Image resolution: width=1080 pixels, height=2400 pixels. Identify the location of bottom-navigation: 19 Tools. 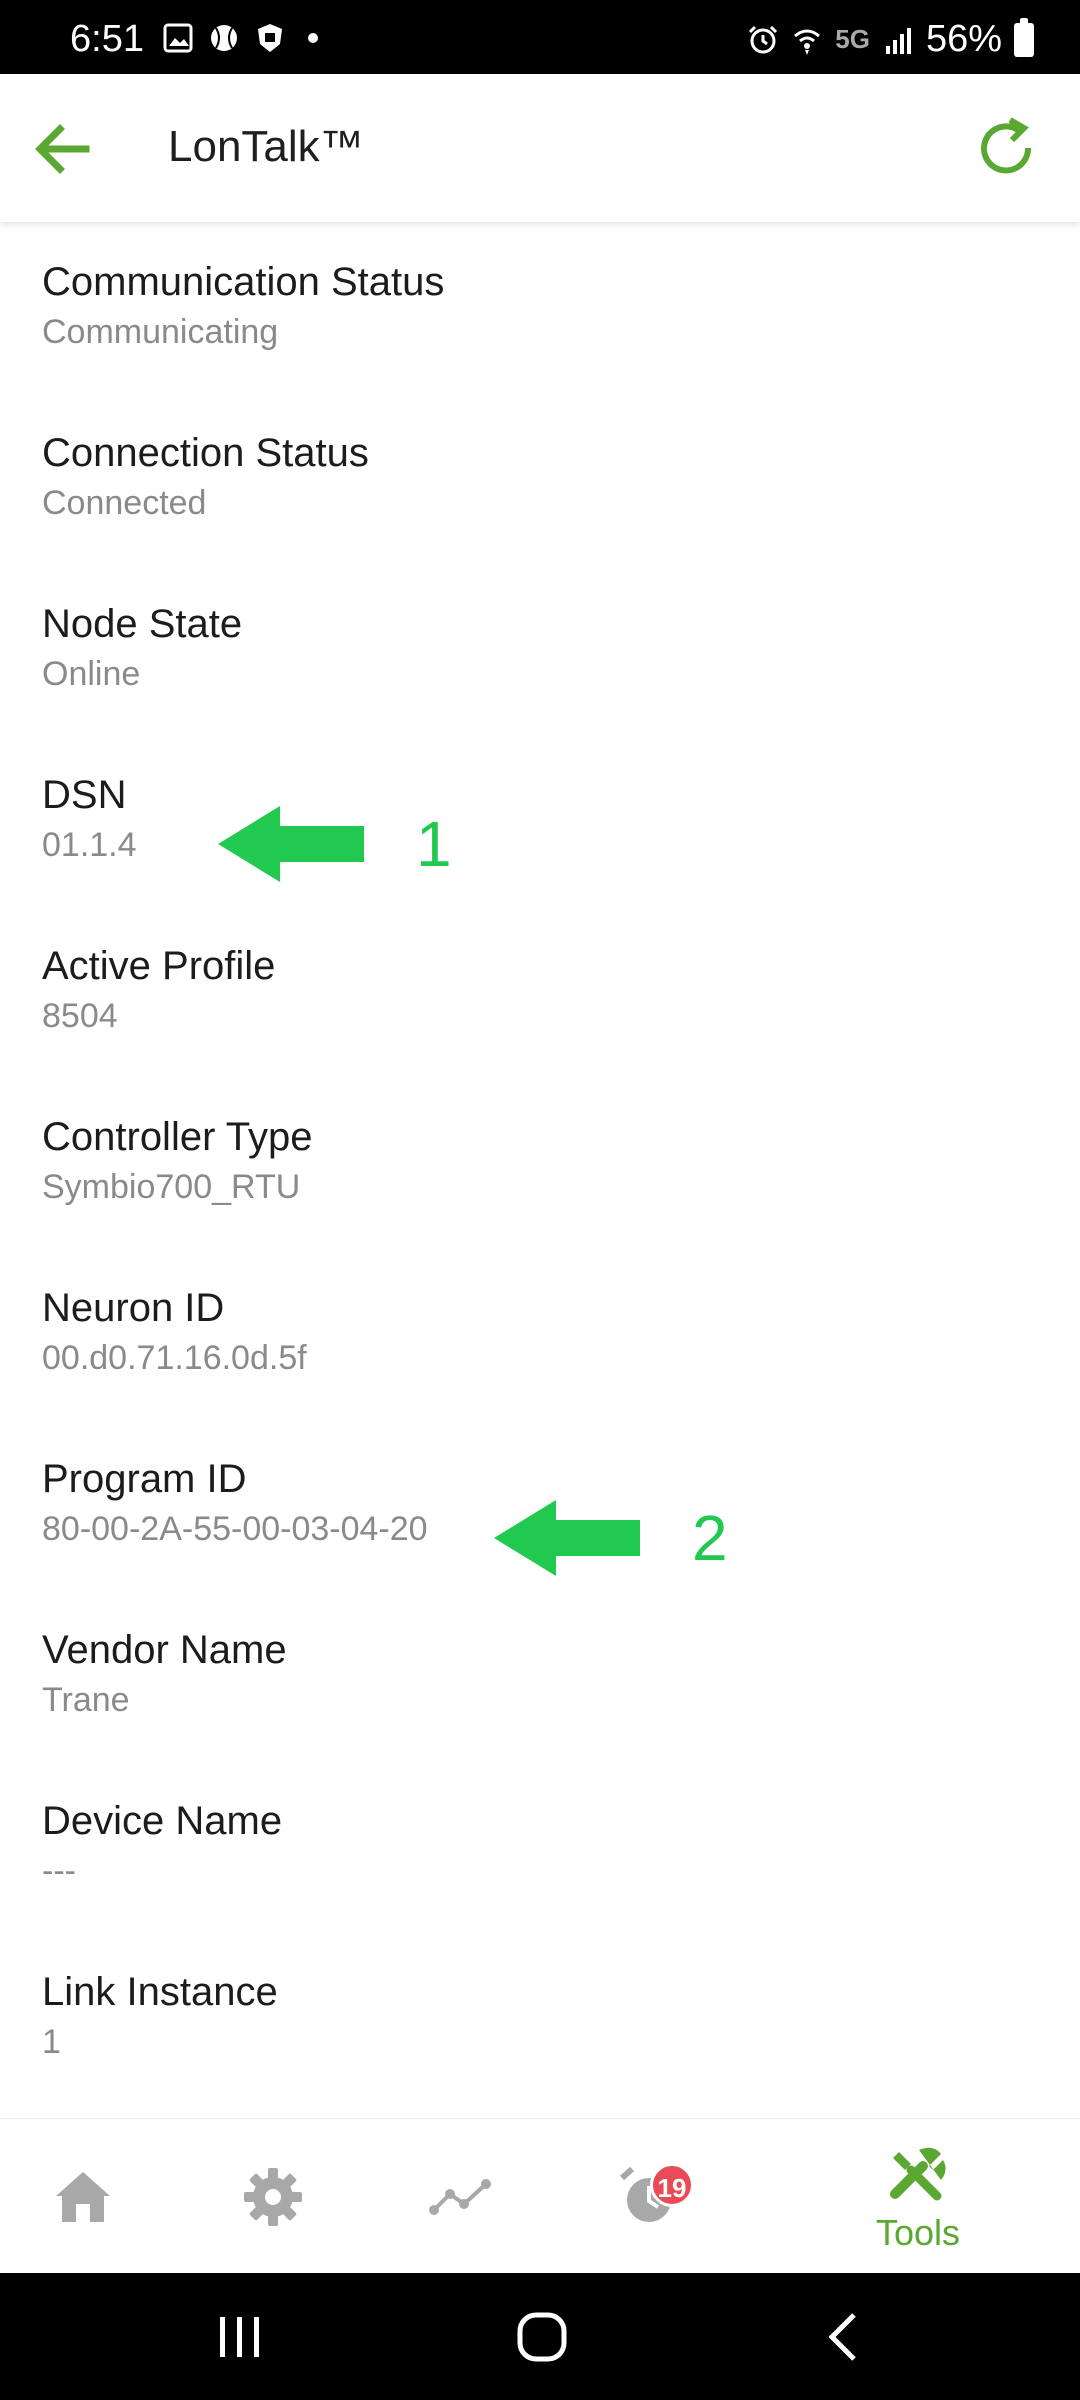
(540, 2195).